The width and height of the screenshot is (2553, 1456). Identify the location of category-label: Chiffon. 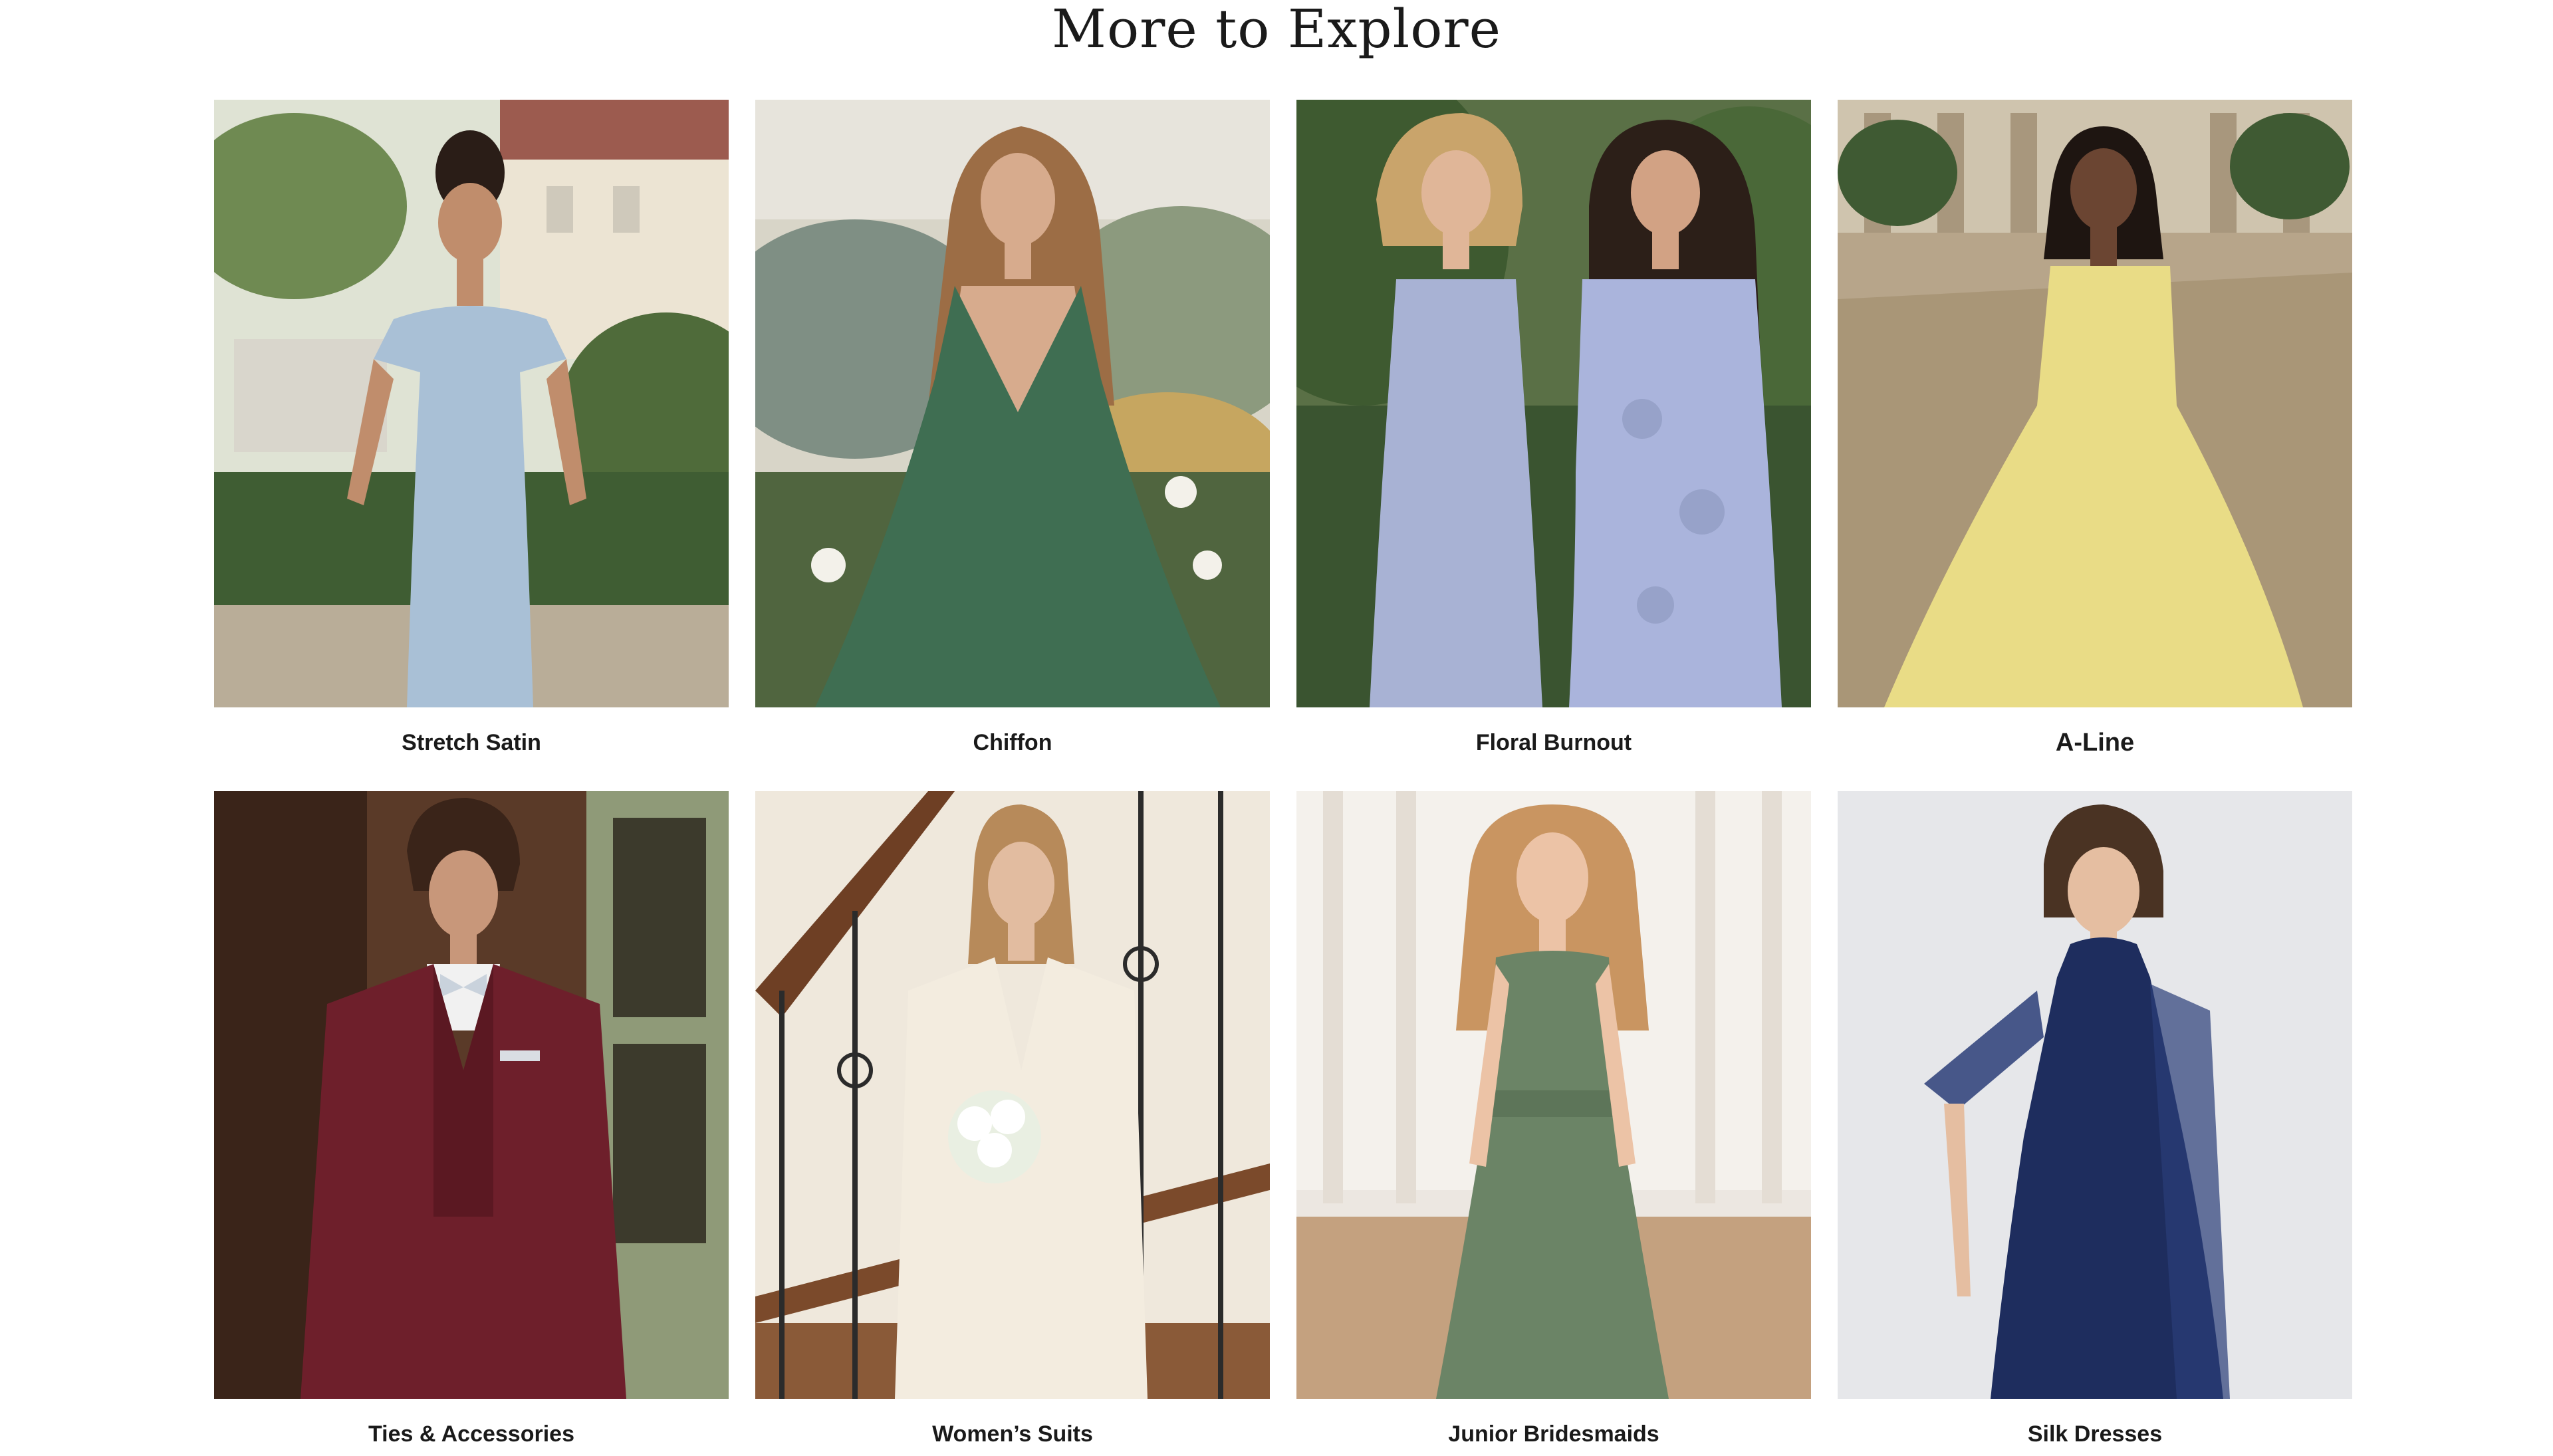
(1012, 742).